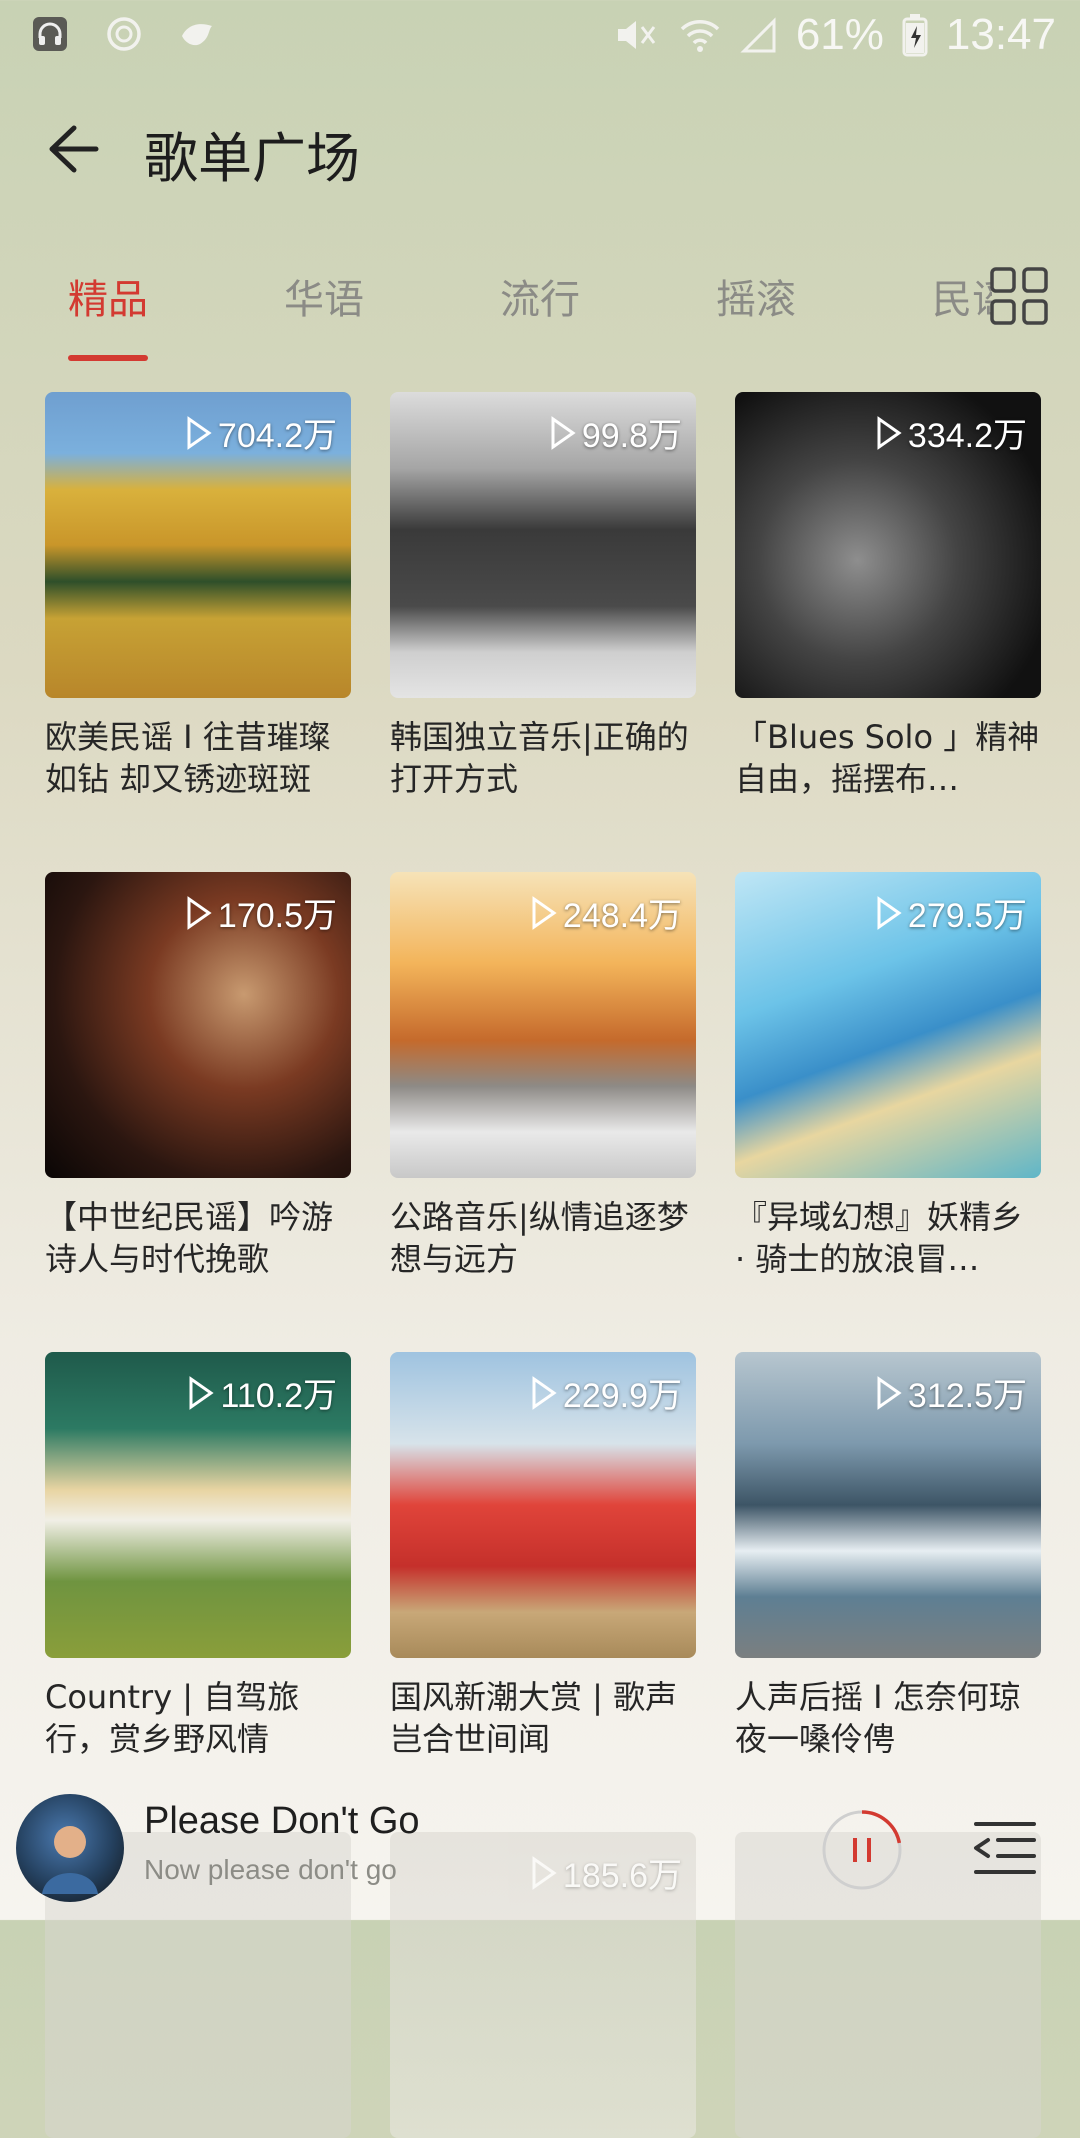  I want to click on play-count: 334.2万, so click(951, 432).